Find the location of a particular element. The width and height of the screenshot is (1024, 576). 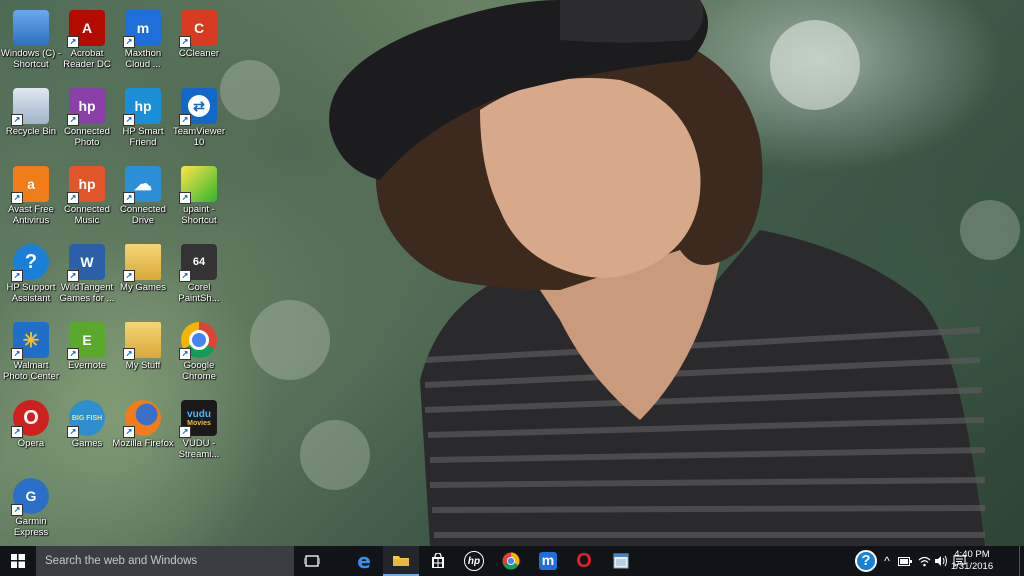

recycle-bin-icon: ↗ is located at coordinates (30, 107).